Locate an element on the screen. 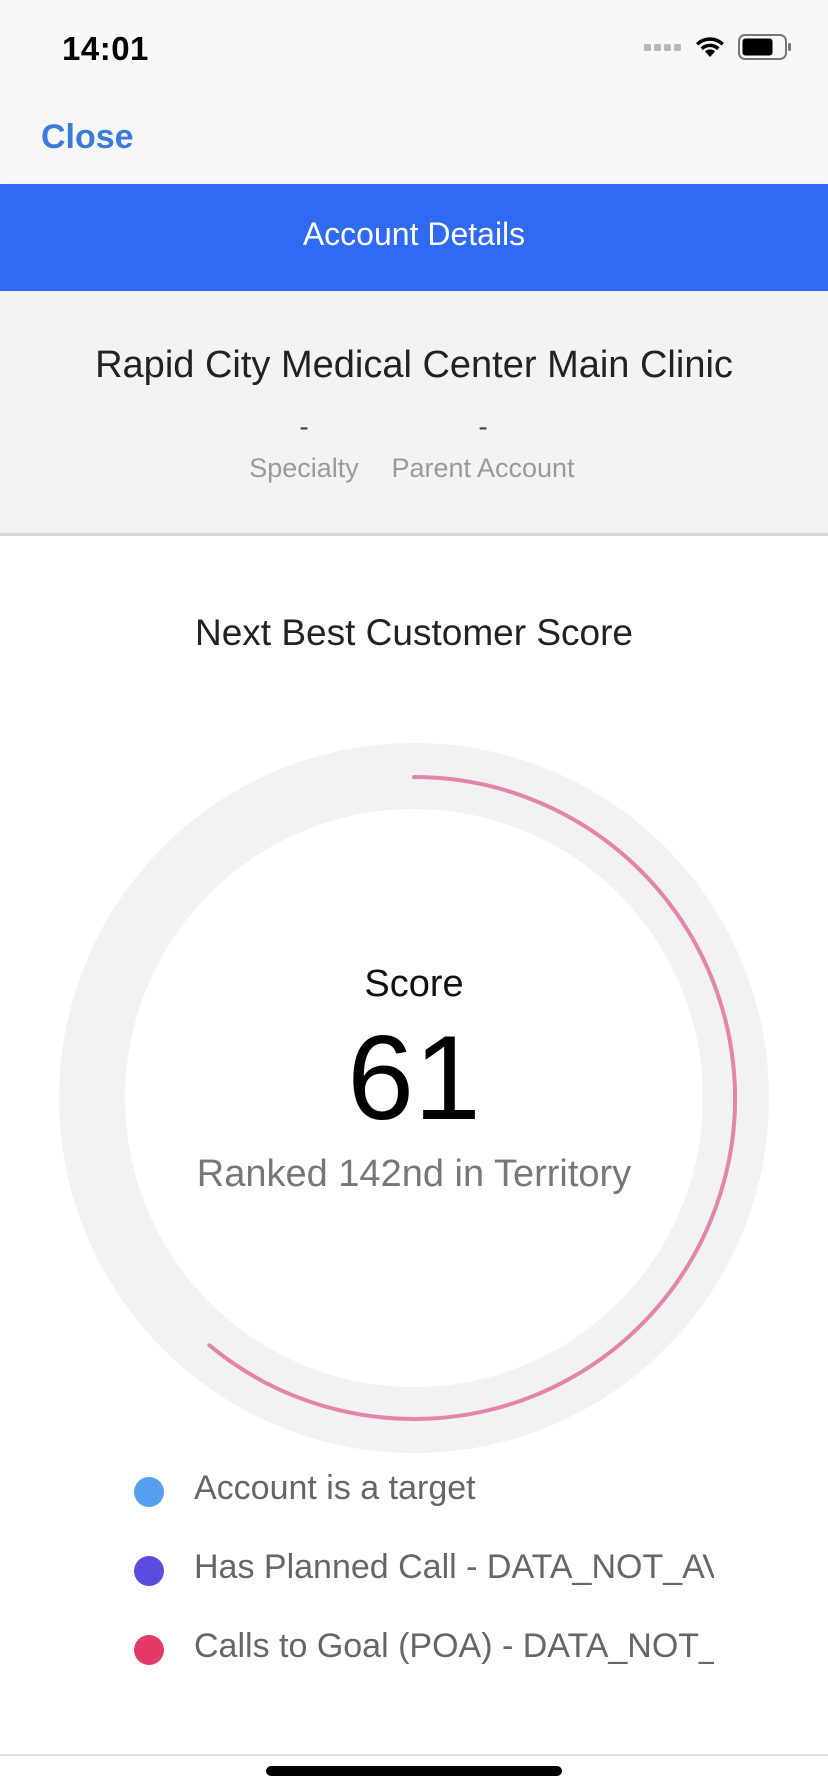  status-icons is located at coordinates (718, 47).